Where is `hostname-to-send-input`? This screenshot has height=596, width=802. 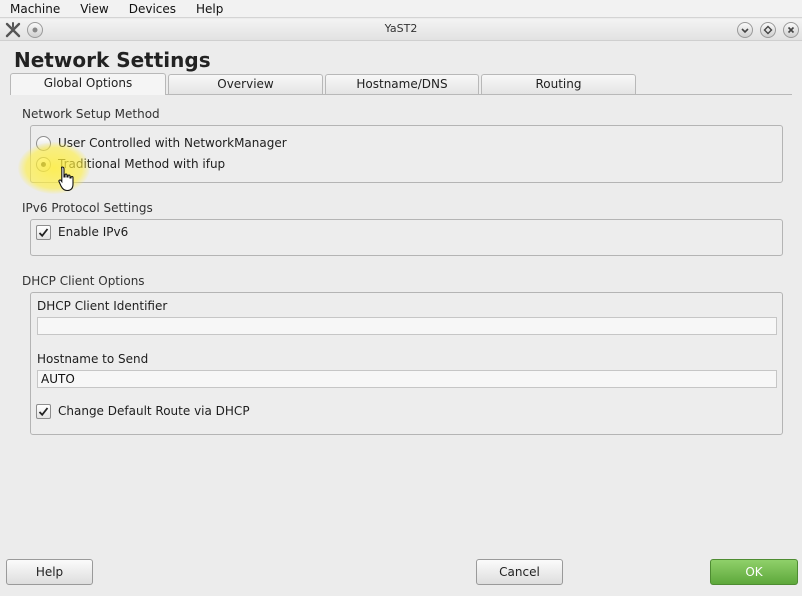 hostname-to-send-input is located at coordinates (407, 379).